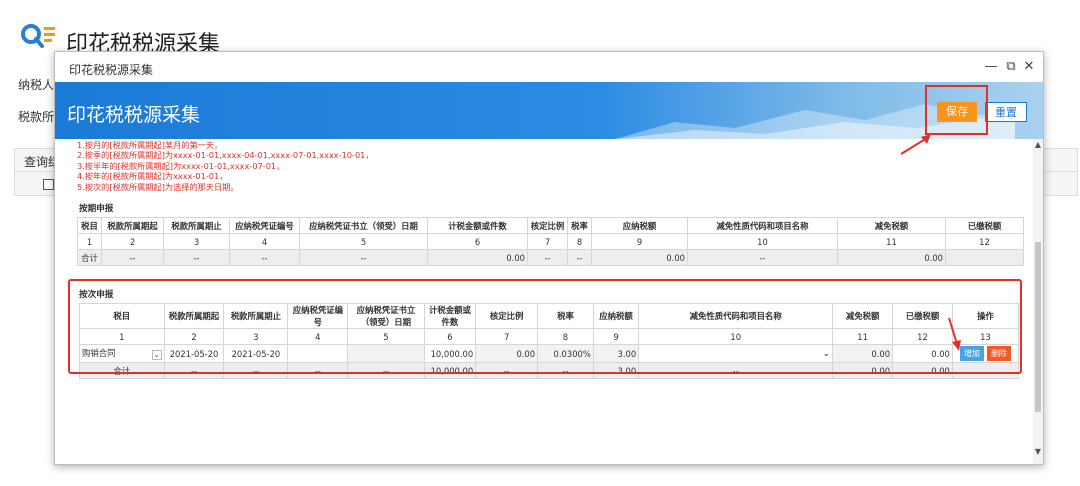 This screenshot has width=1080, height=486. What do you see at coordinates (984, 241) in the screenshot?
I see `number-cell: 12` at bounding box center [984, 241].